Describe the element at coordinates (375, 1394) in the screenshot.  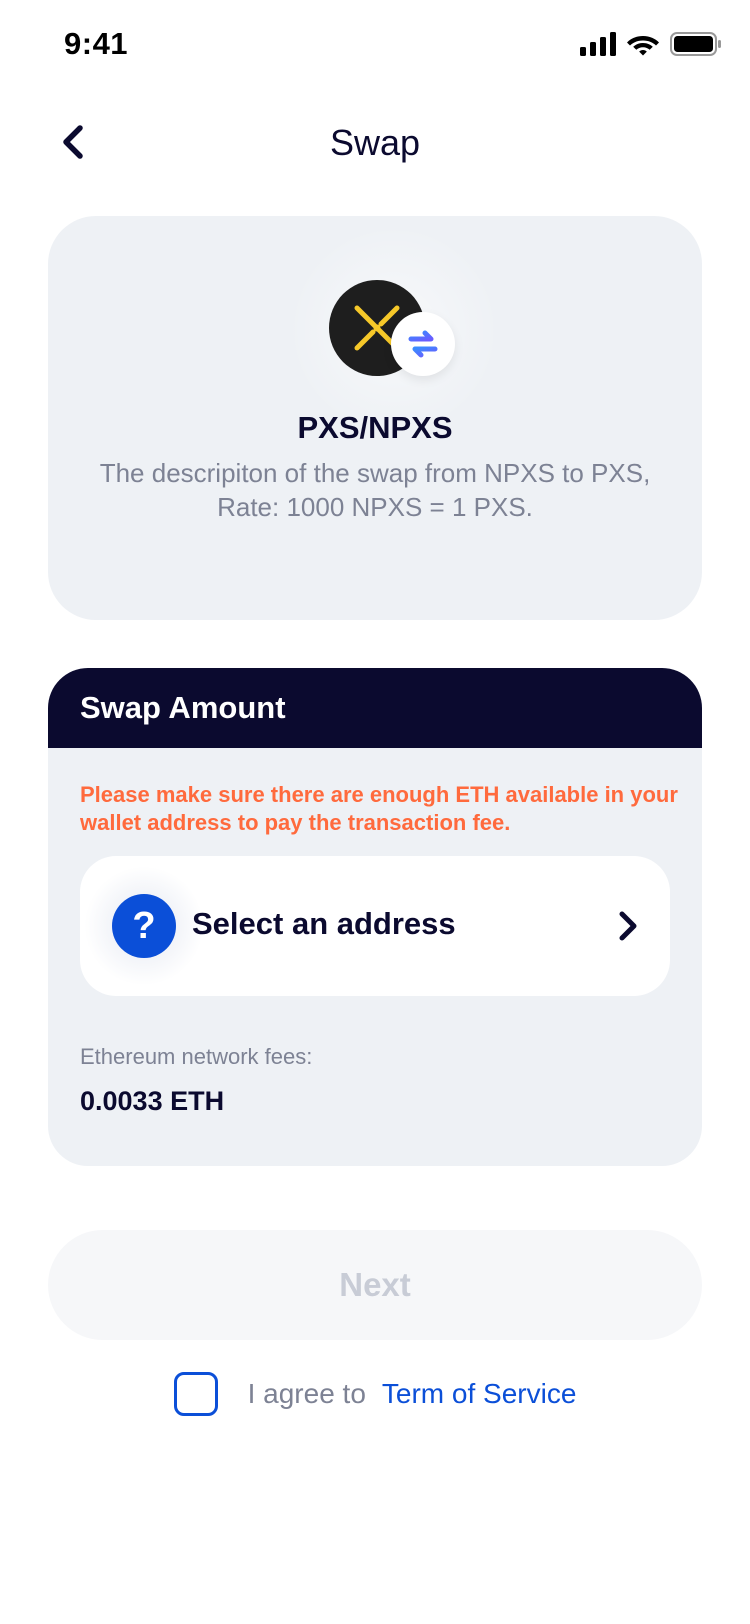
I see `terms-agreement: I agree to Term of Service` at that location.